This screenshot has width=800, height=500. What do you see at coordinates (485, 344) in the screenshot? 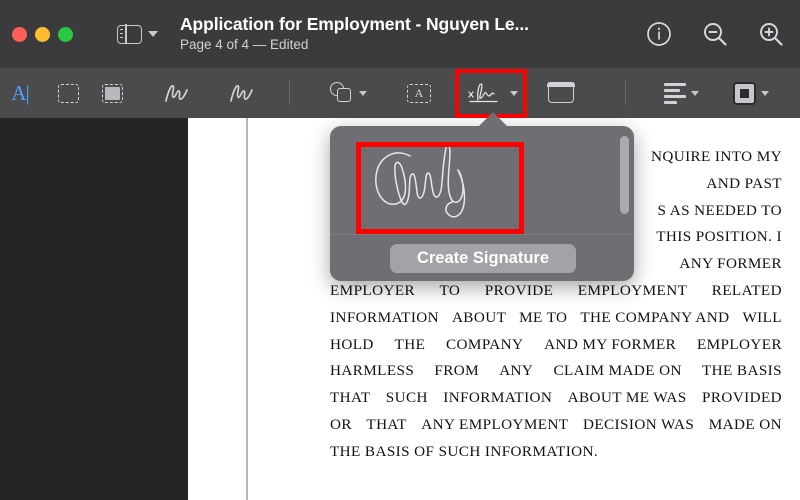
I see `line-text: COMPANY` at bounding box center [485, 344].